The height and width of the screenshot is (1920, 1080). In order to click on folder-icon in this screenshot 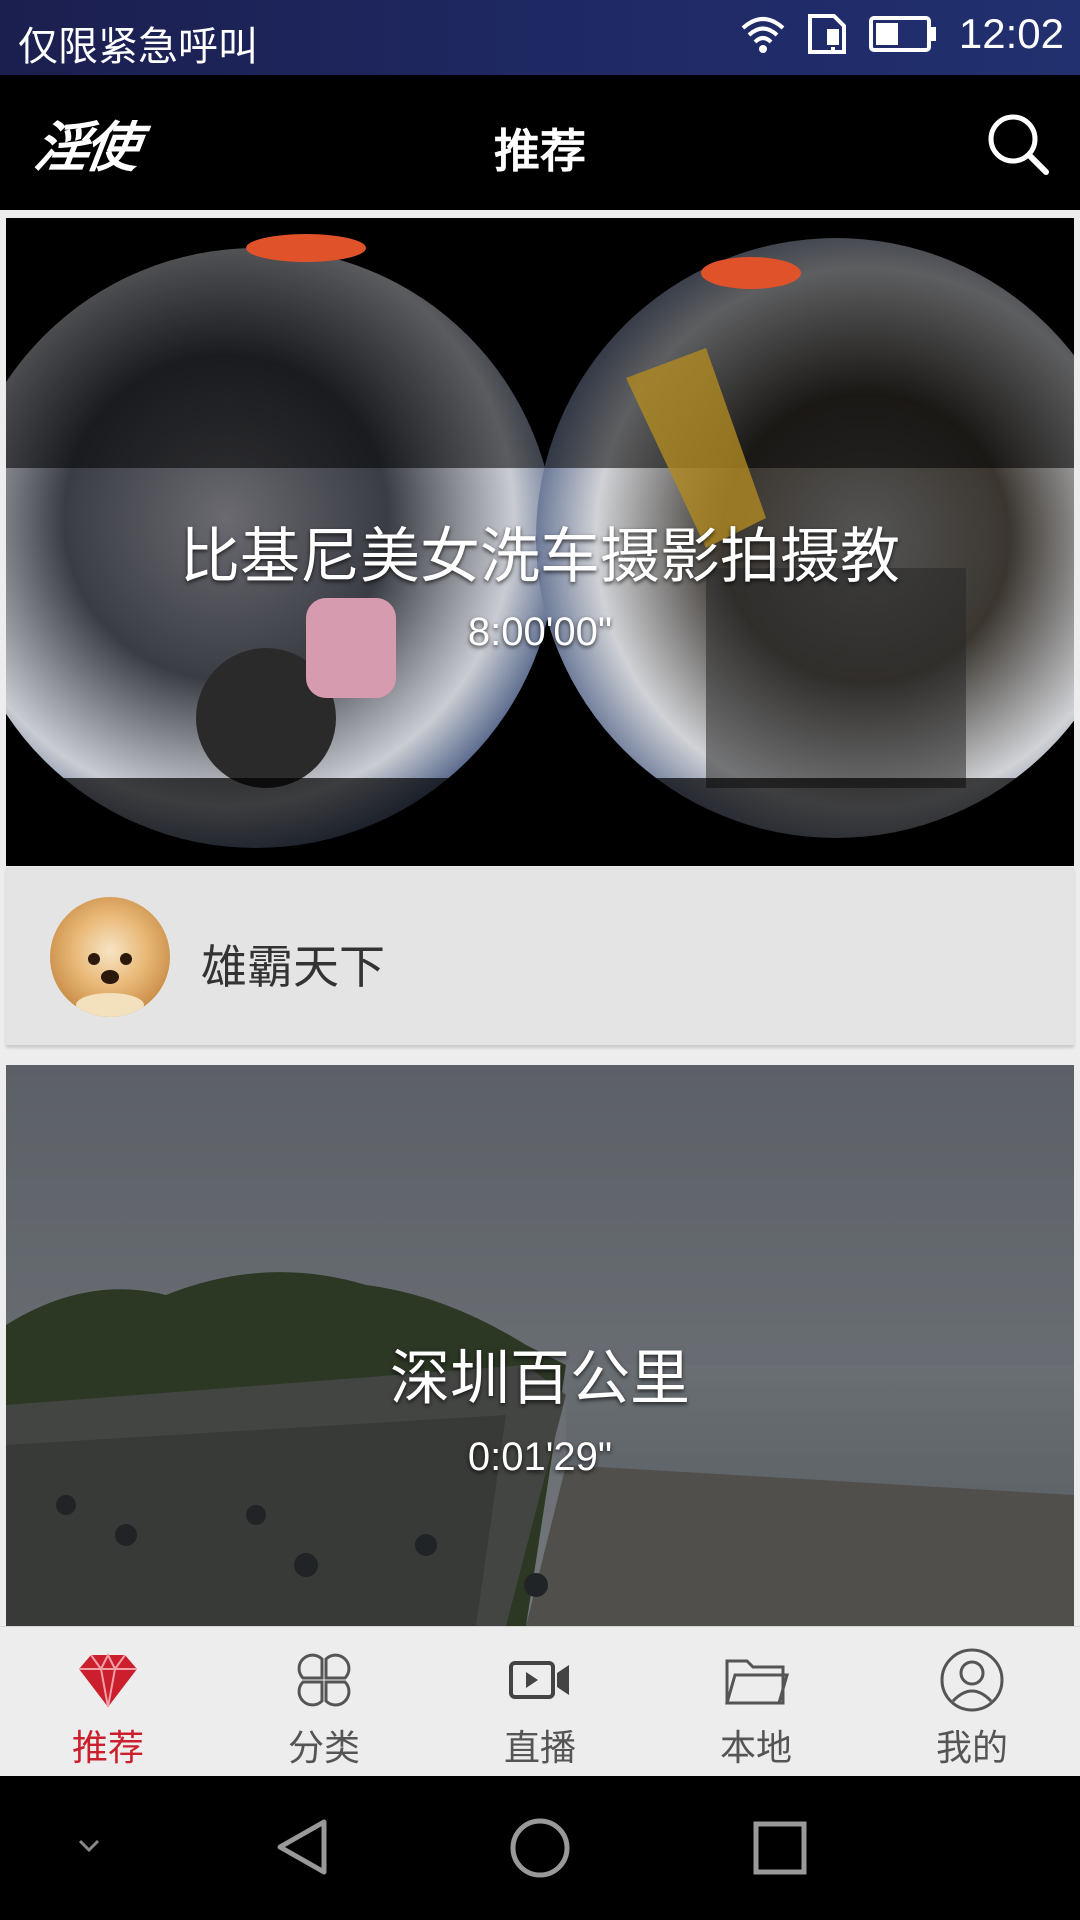, I will do `click(757, 1682)`.